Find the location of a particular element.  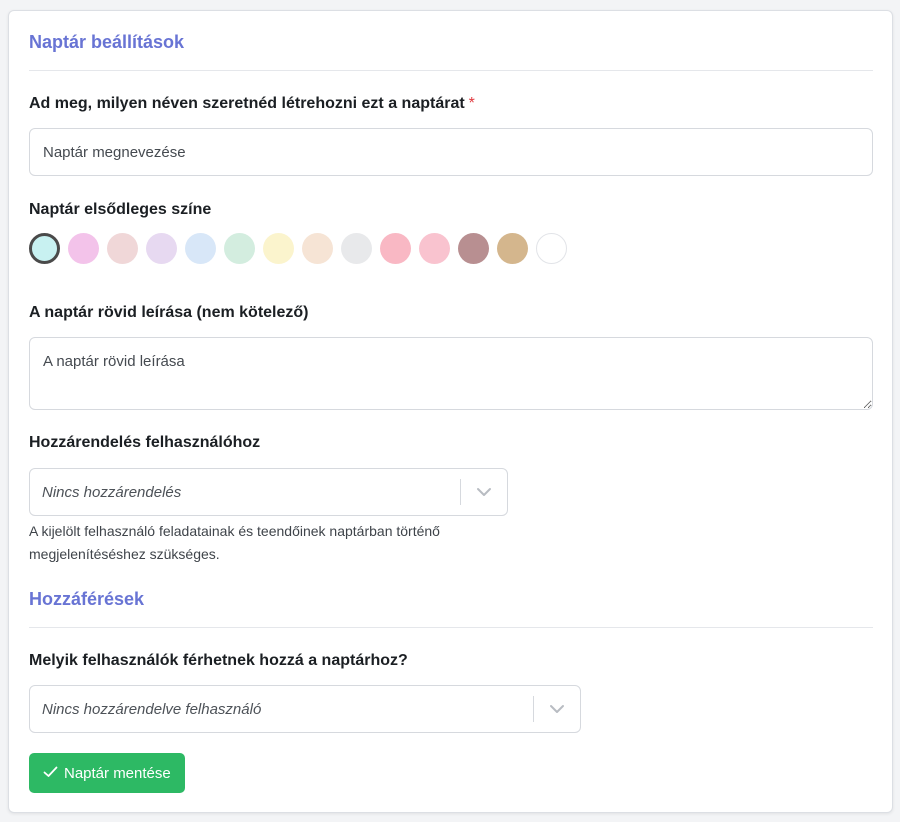

assign-label: Hozzárendelés felhasználóhoz is located at coordinates (145, 442).